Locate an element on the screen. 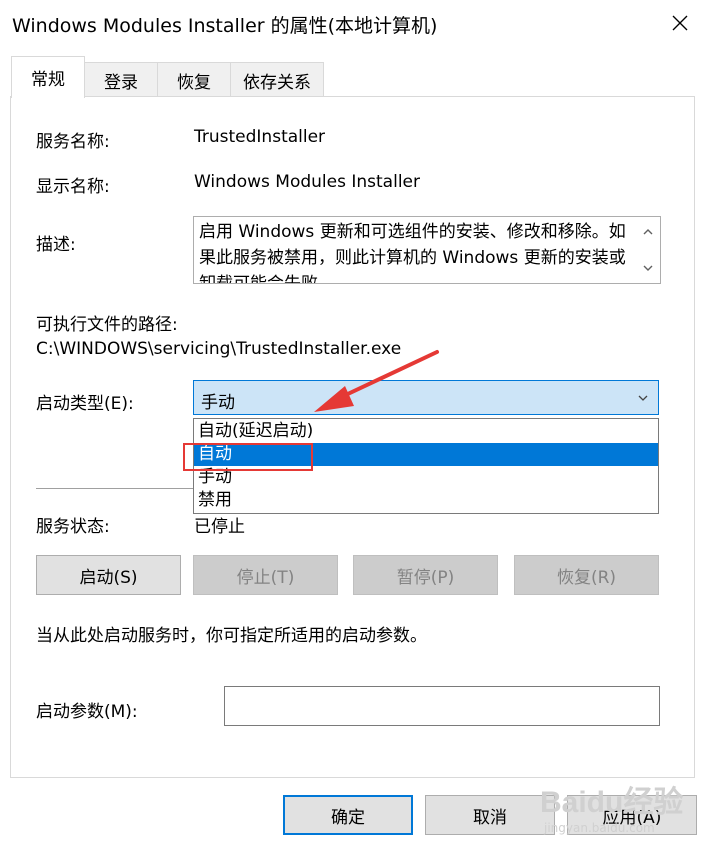 The height and width of the screenshot is (849, 707). scroll-down-icon is located at coordinates (648, 268).